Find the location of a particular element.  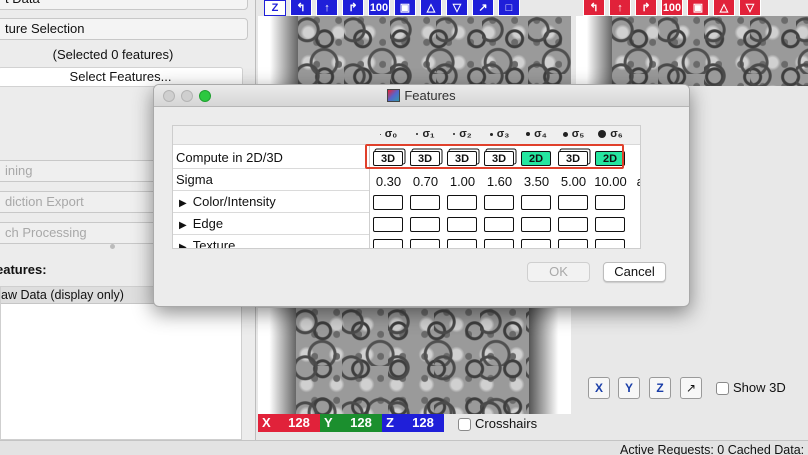

sigma-value: 0.30 is located at coordinates (388, 181).